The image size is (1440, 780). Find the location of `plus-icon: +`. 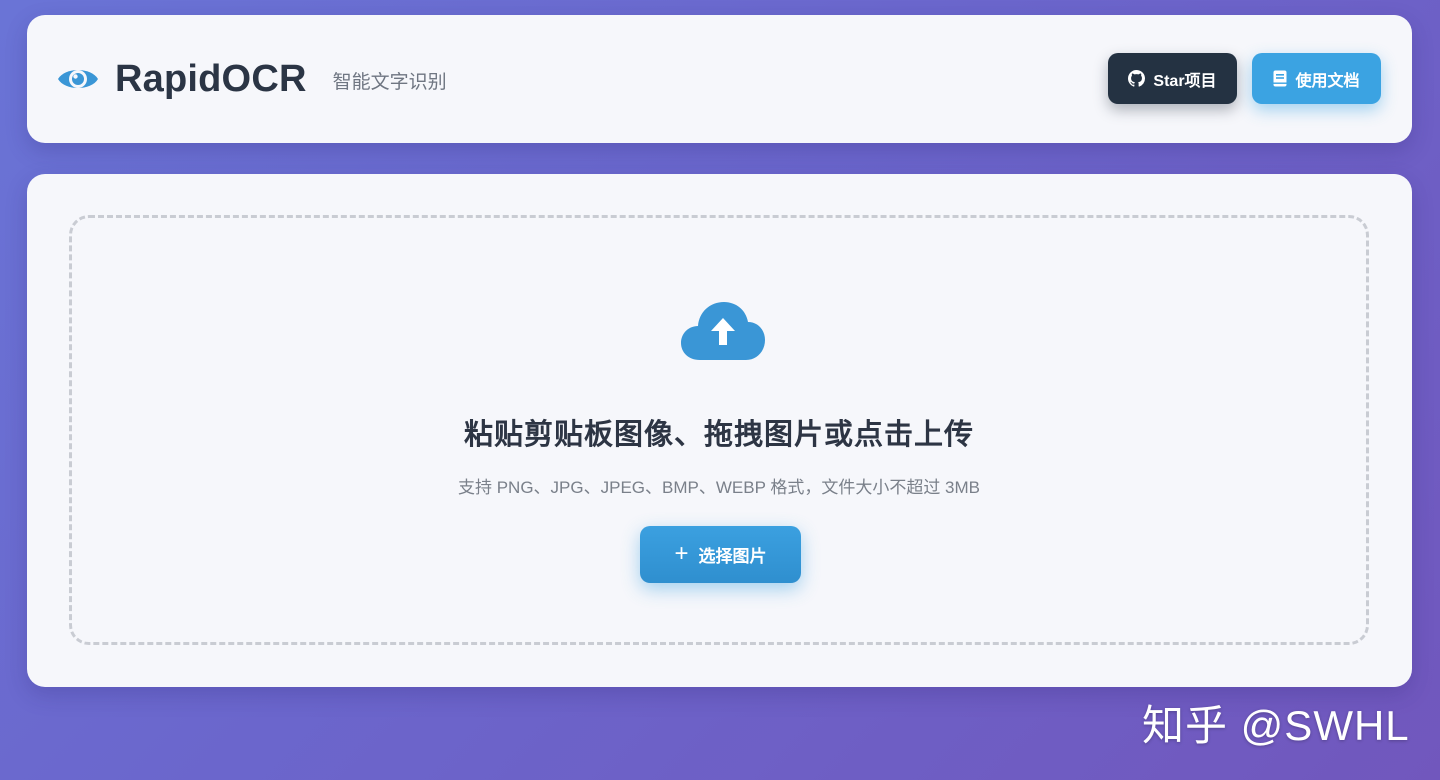

plus-icon: + is located at coordinates (681, 553).